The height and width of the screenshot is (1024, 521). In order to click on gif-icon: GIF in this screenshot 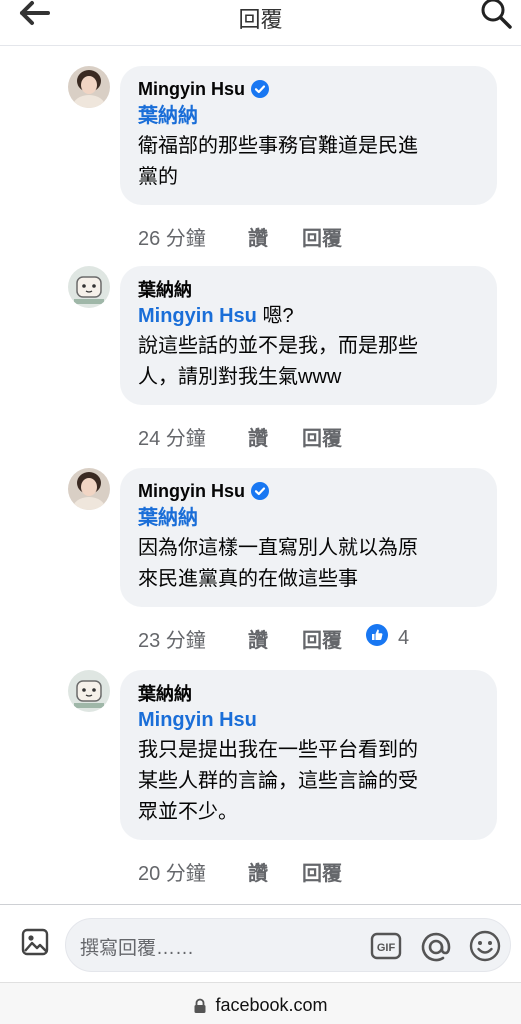, I will do `click(386, 946)`.